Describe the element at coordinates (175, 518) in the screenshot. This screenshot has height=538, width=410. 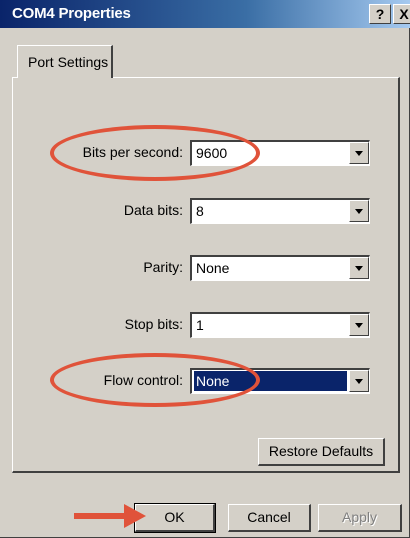
I see `ok-button: OK` at that location.